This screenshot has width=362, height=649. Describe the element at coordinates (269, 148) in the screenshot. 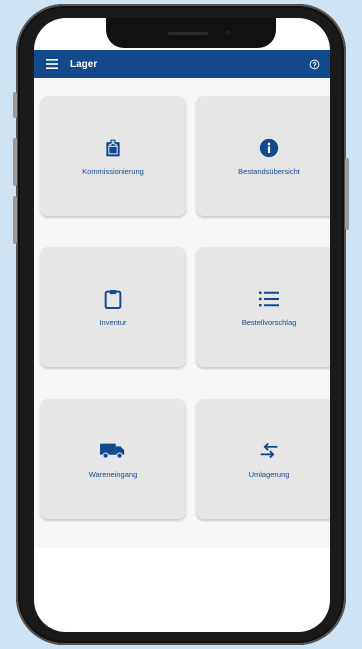

I see `info-circle-icon` at that location.